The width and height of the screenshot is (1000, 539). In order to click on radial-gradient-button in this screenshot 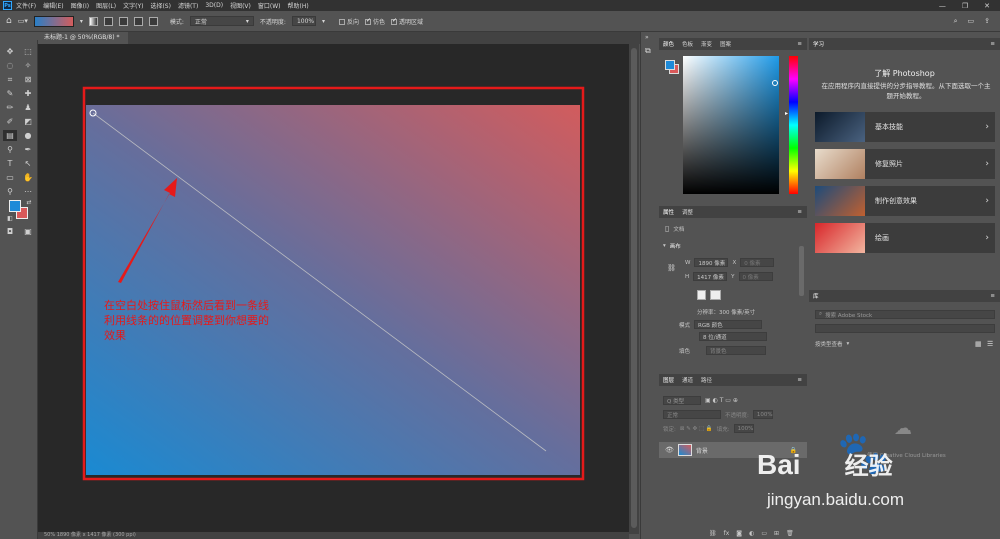, I will do `click(108, 21)`.